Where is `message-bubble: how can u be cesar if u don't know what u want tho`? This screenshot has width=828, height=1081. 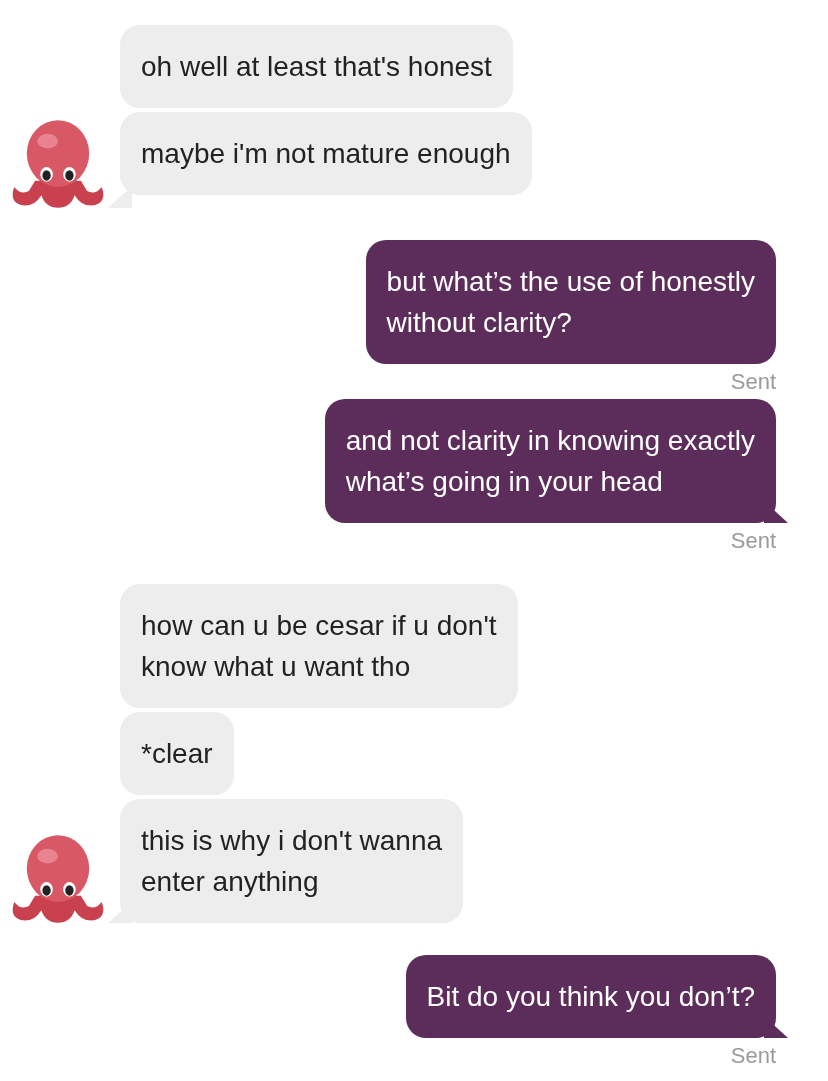
message-bubble: how can u be cesar if u don't know what u want tho is located at coordinates (319, 646).